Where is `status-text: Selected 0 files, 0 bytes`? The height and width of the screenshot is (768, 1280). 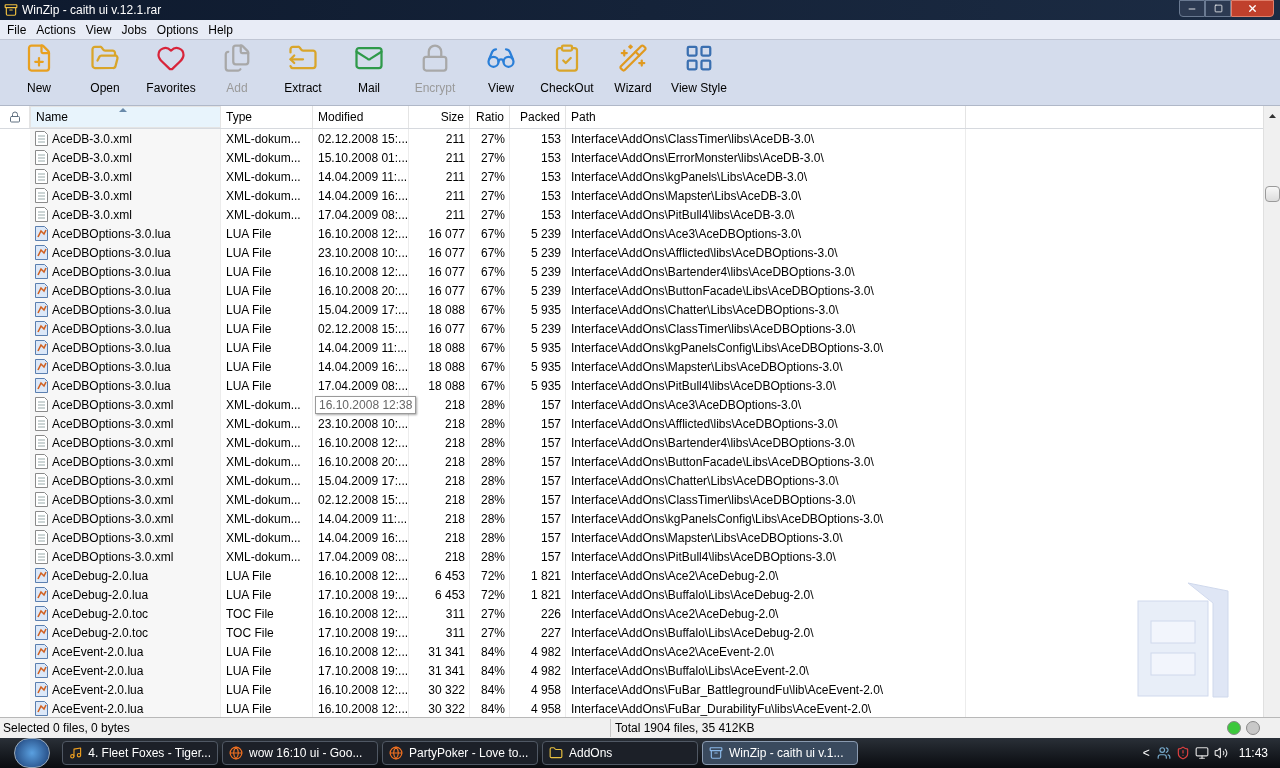
status-text: Selected 0 files, 0 bytes is located at coordinates (305, 728).